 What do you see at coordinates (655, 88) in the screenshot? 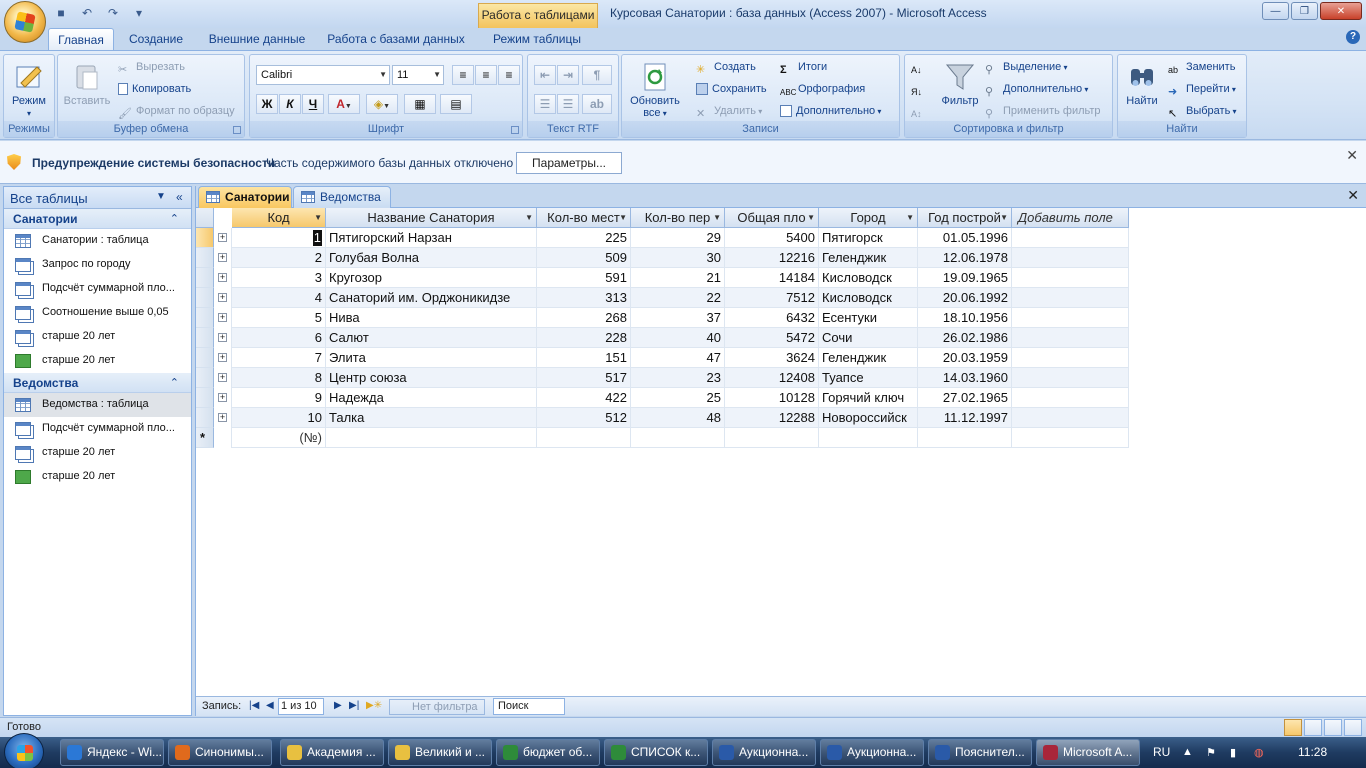
I see `refresh-all-button: Обновить все ▾` at bounding box center [655, 88].